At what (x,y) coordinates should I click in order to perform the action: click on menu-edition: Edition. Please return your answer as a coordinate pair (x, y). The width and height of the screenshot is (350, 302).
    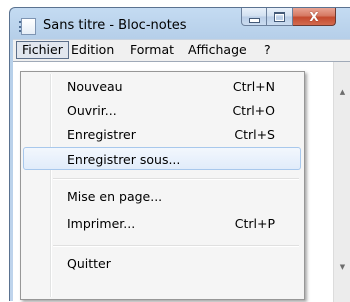
    Looking at the image, I should click on (92, 50).